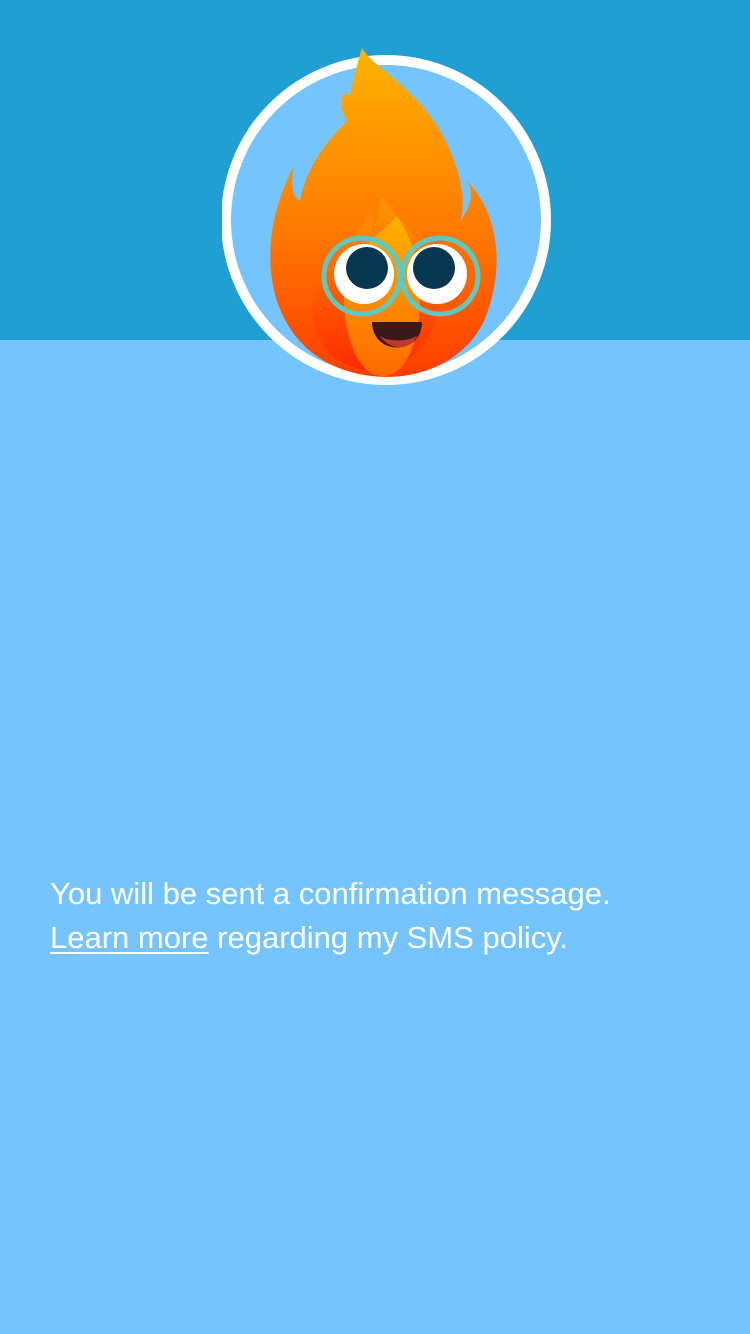  I want to click on avatar, so click(387, 217).